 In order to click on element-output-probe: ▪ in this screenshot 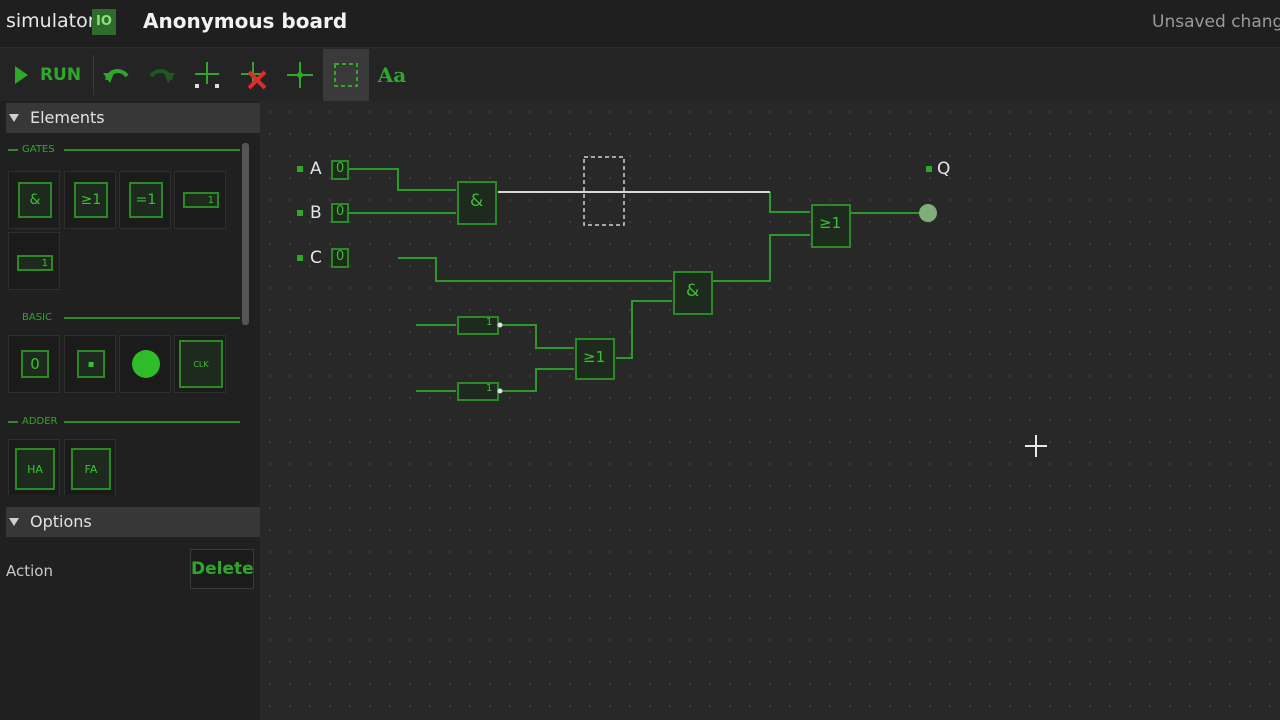, I will do `click(90, 364)`.